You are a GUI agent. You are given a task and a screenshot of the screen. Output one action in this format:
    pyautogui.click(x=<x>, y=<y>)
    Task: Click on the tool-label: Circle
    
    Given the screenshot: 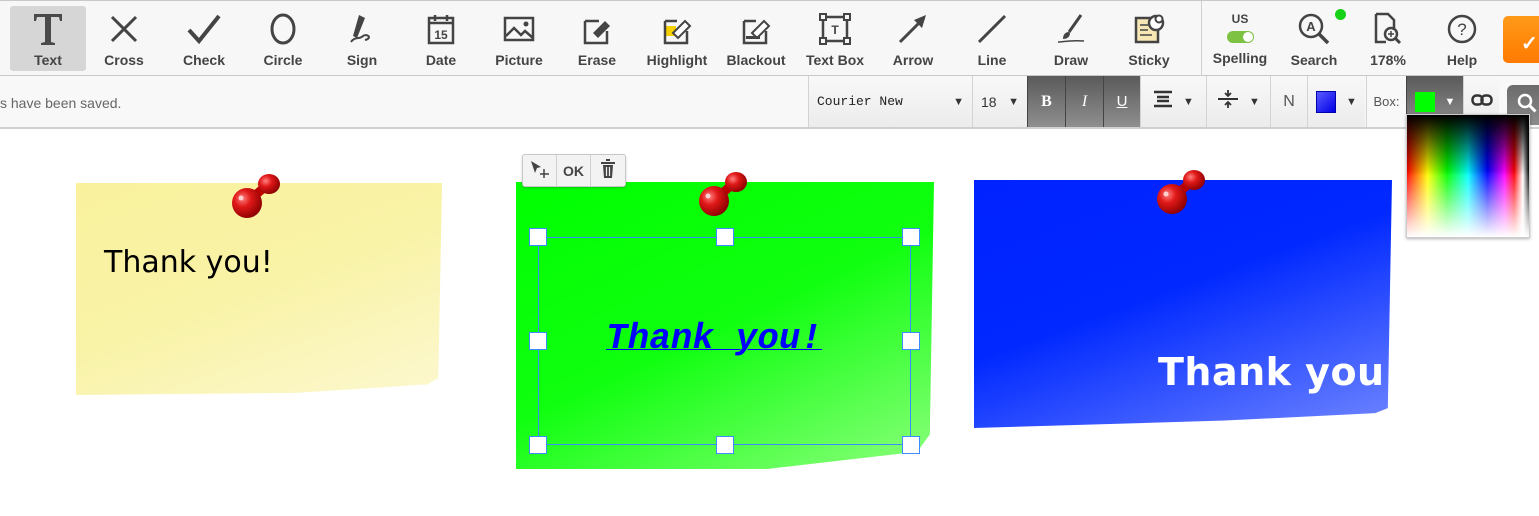 What is the action you would take?
    pyautogui.click(x=283, y=60)
    